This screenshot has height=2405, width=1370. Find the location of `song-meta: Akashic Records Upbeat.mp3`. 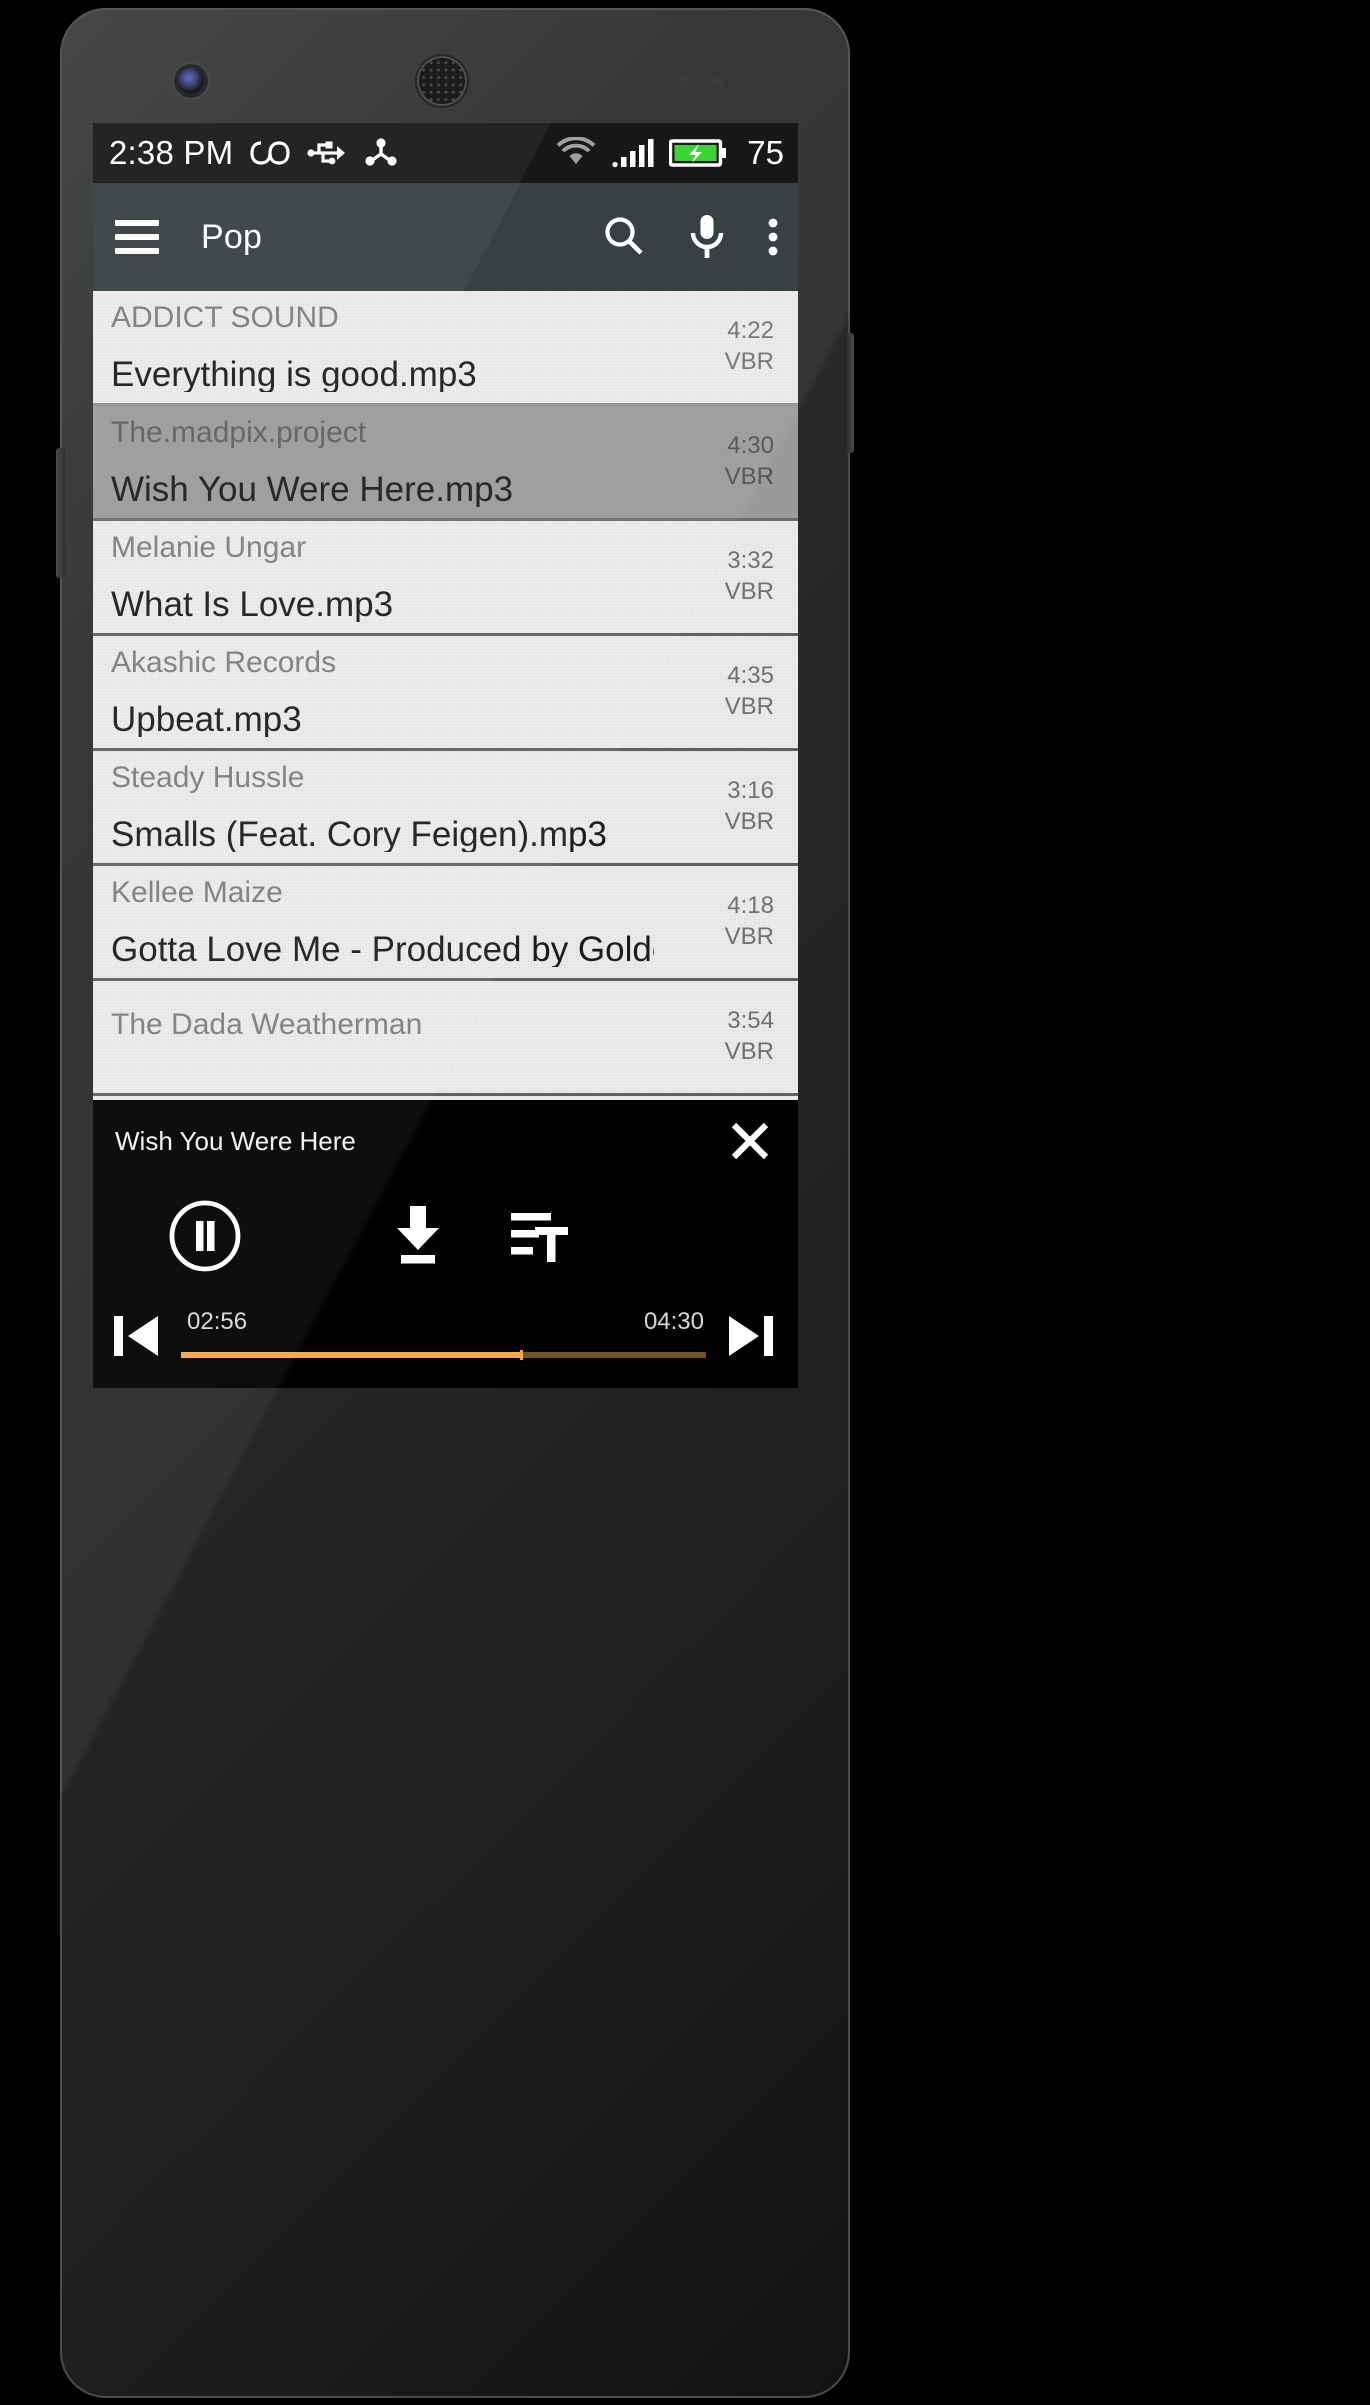

song-meta: Akashic Records Upbeat.mp3 is located at coordinates (382, 692).